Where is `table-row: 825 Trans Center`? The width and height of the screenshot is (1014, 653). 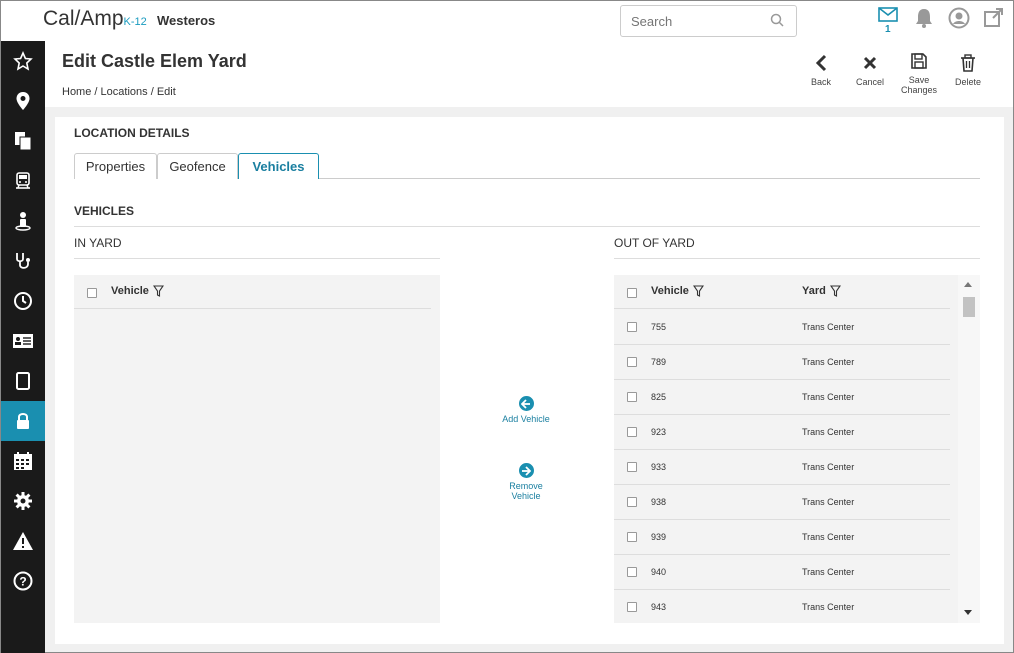 table-row: 825 Trans Center is located at coordinates (782, 397).